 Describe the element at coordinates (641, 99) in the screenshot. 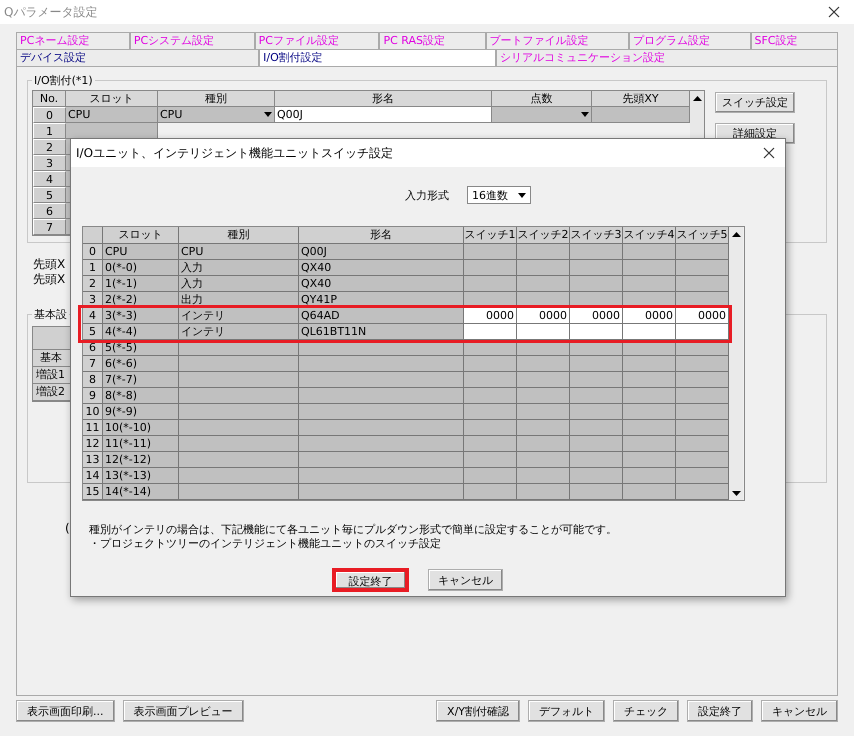

I see `column-header: 先頭XY` at that location.